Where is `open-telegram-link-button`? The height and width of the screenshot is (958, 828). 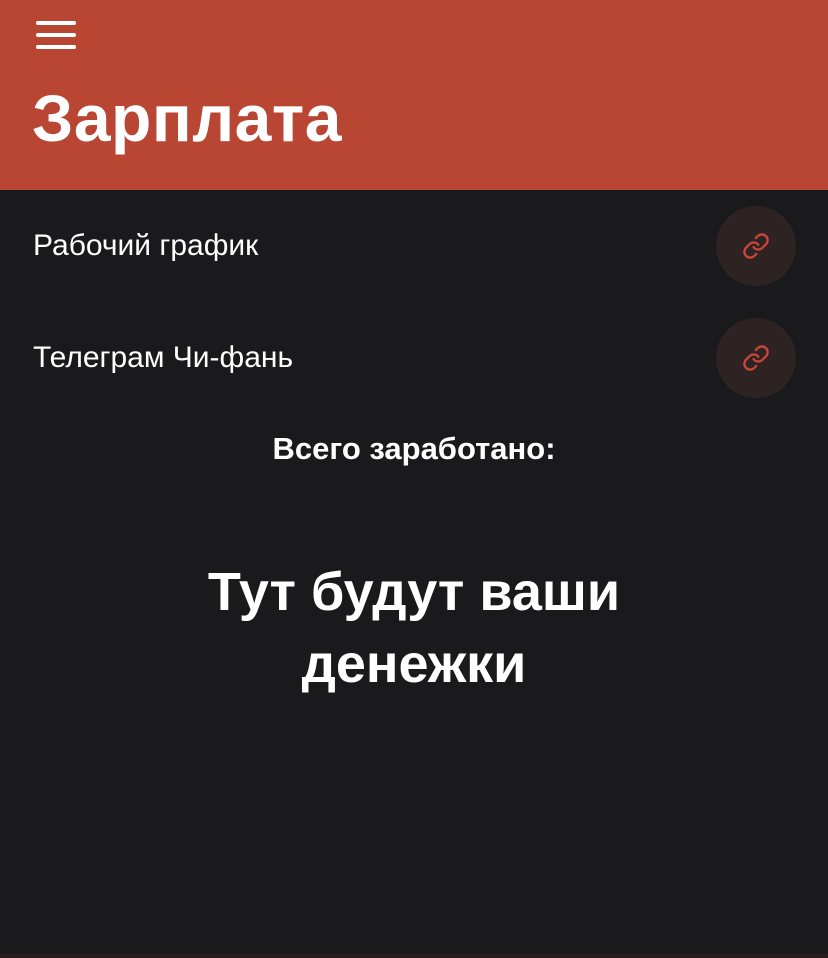
open-telegram-link-button is located at coordinates (756, 358).